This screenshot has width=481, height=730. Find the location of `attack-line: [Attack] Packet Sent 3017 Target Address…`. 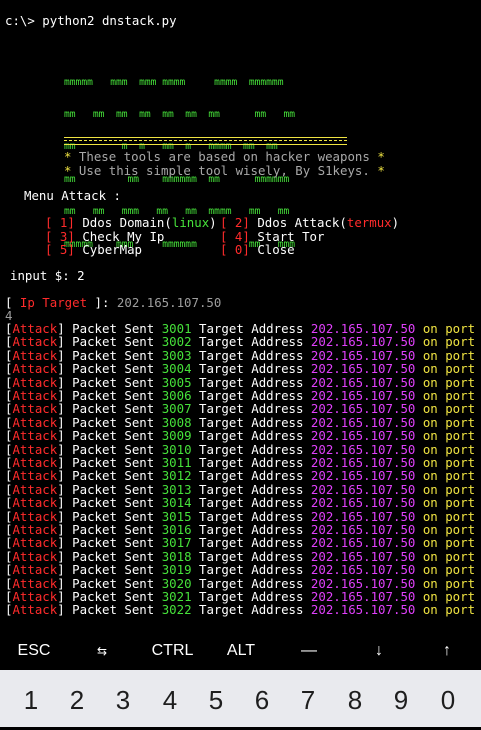

attack-line: [Attack] Packet Sent 3017 Target Address… is located at coordinates (240, 543).